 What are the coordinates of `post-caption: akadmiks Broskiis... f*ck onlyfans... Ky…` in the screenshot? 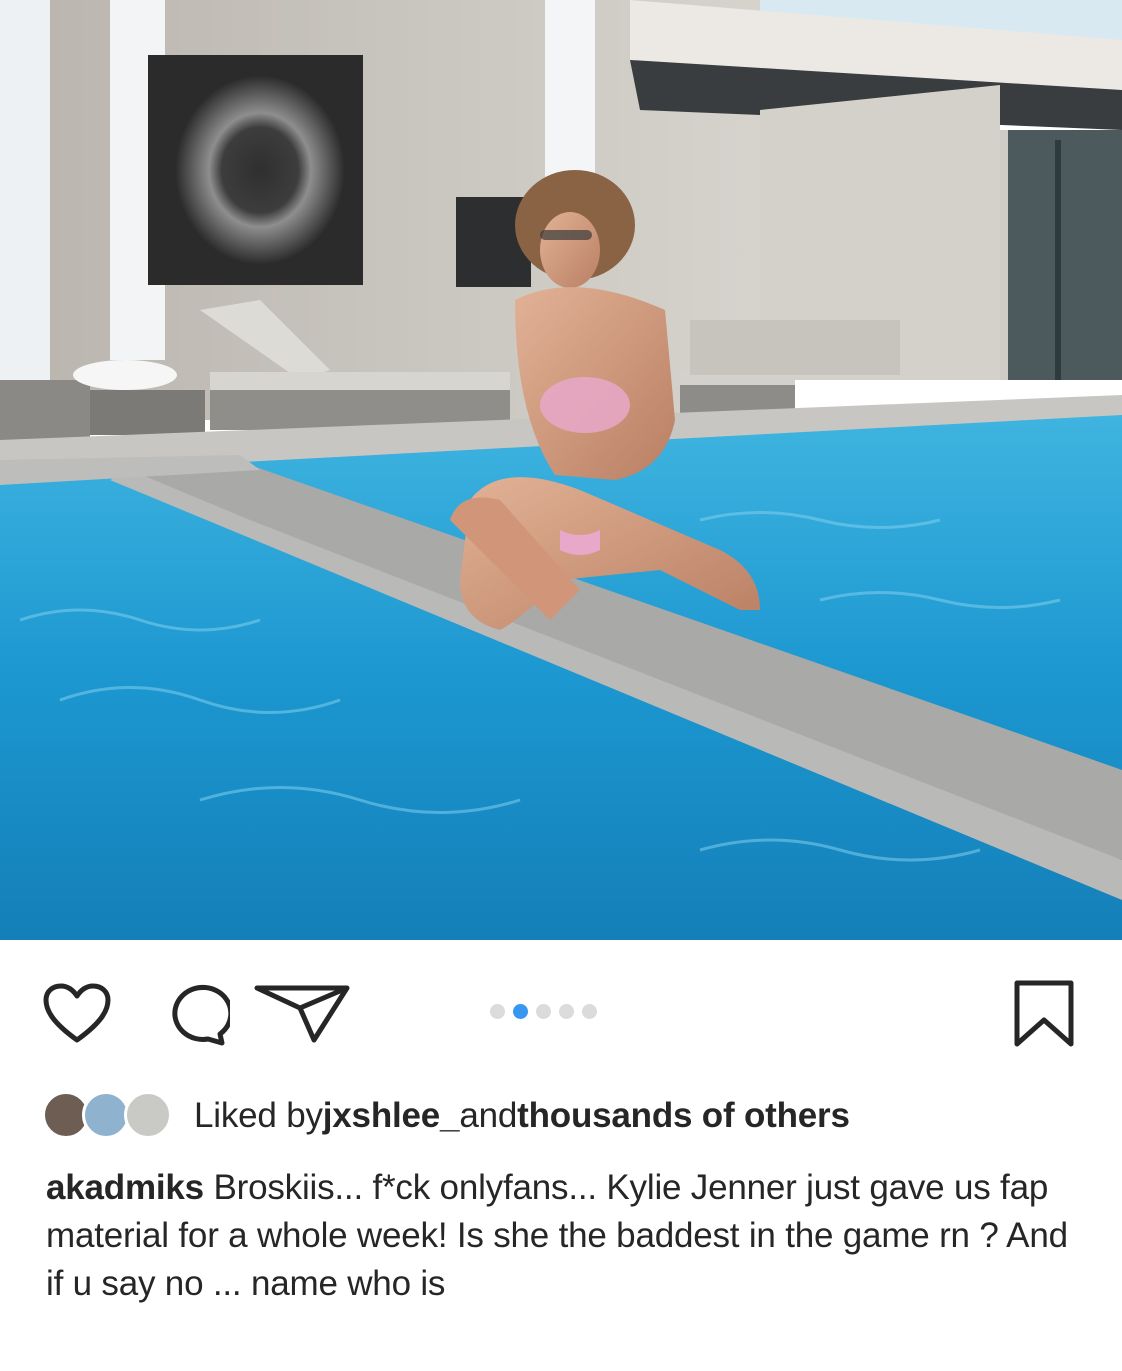 It's located at (566, 1236).